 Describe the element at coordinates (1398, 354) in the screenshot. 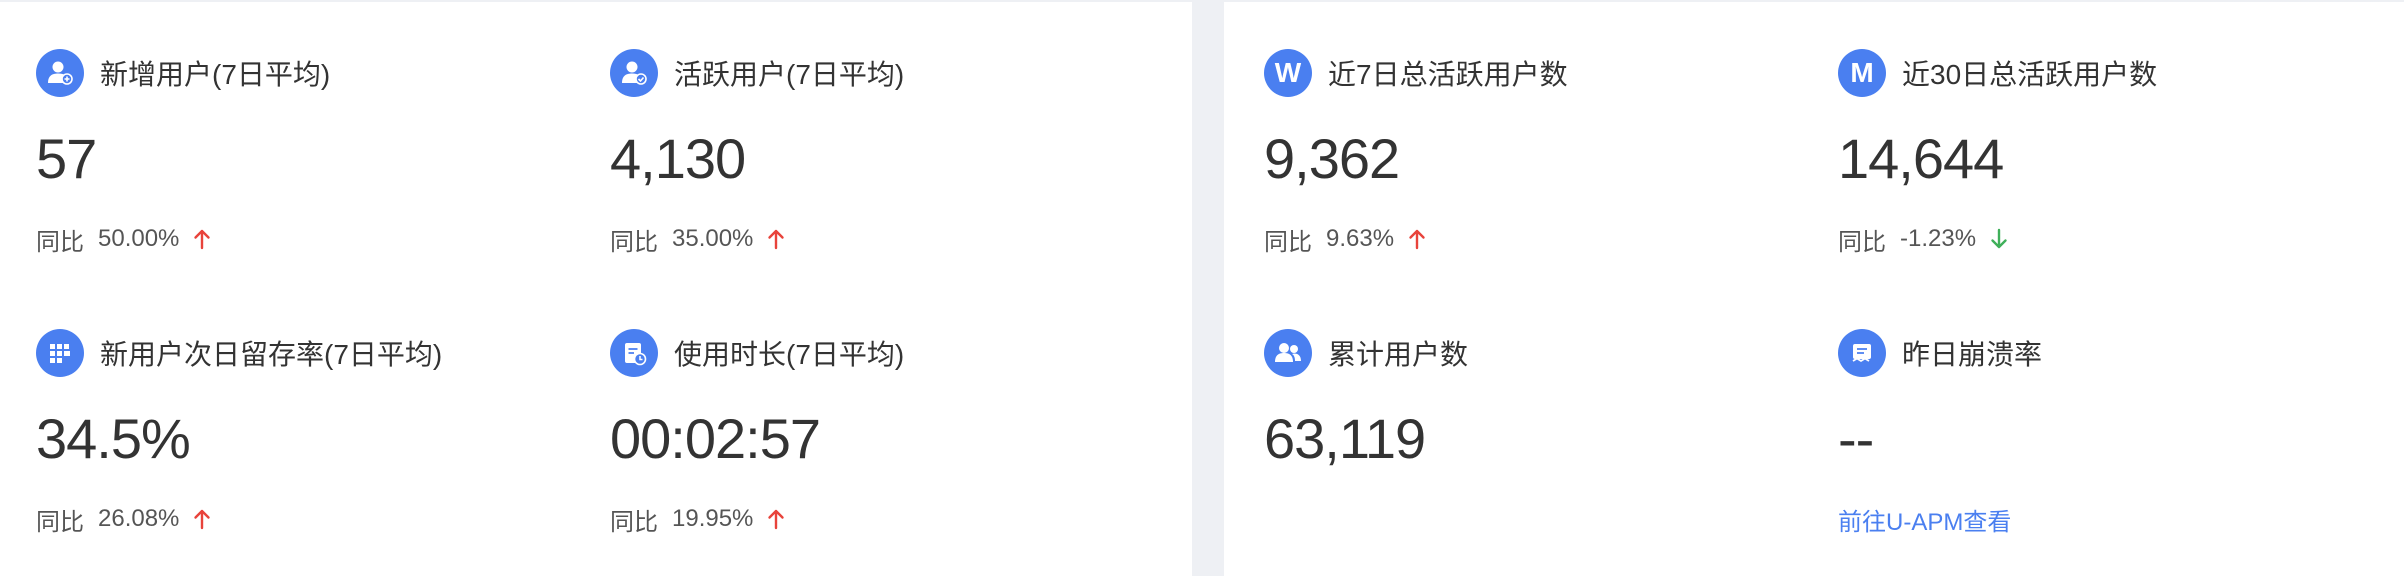

I see `metric-title: 累计用户数` at that location.